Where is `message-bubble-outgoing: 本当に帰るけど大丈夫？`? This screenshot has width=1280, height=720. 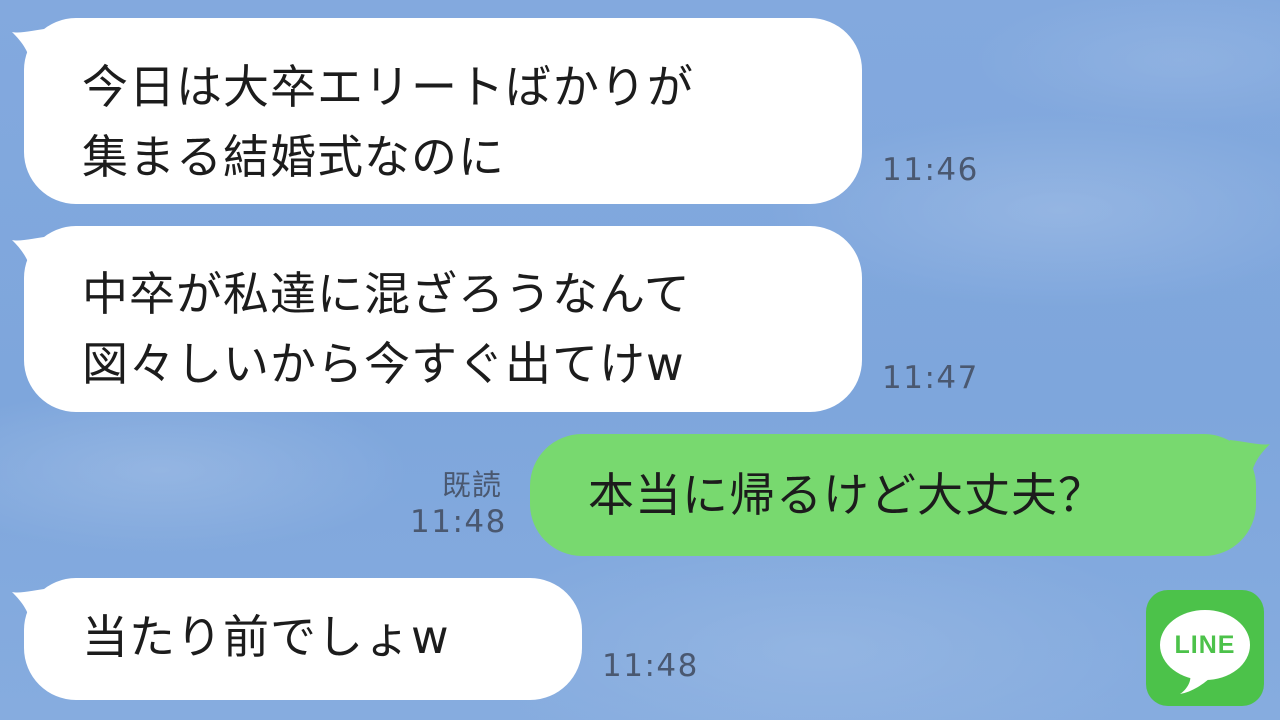
message-bubble-outgoing: 本当に帰るけど大丈夫？ is located at coordinates (900, 495).